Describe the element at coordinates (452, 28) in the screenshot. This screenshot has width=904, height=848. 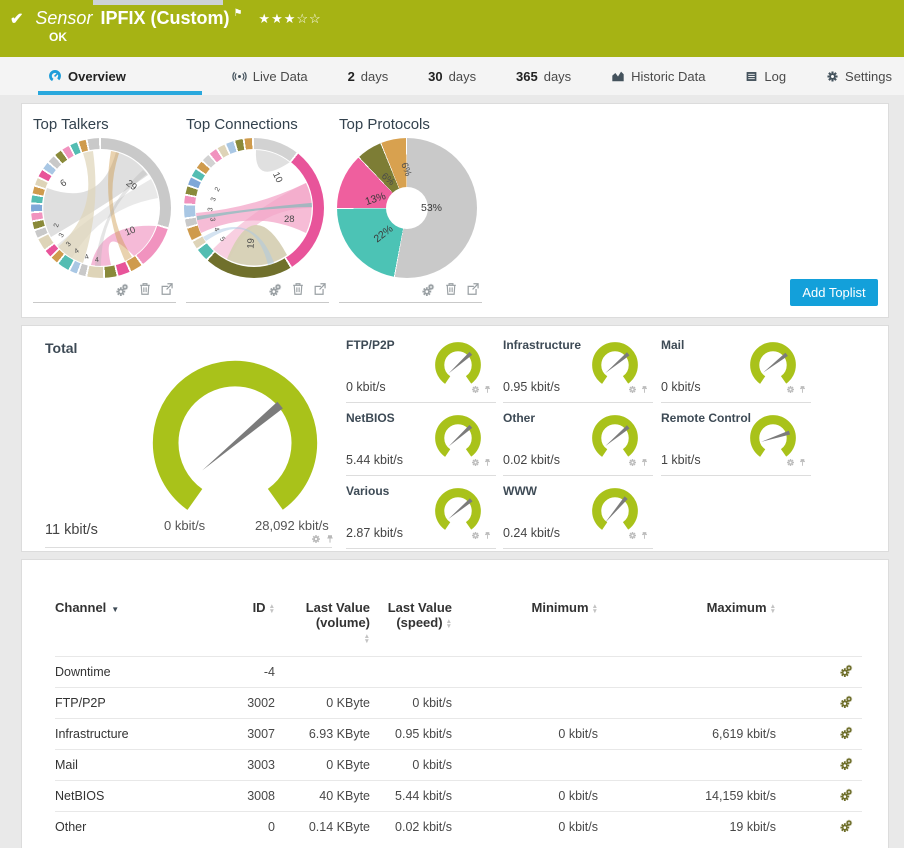
I see `sensor-header: ✔ Sensor IPFIX (Custom) ⚑ ★★★☆☆ OK` at that location.